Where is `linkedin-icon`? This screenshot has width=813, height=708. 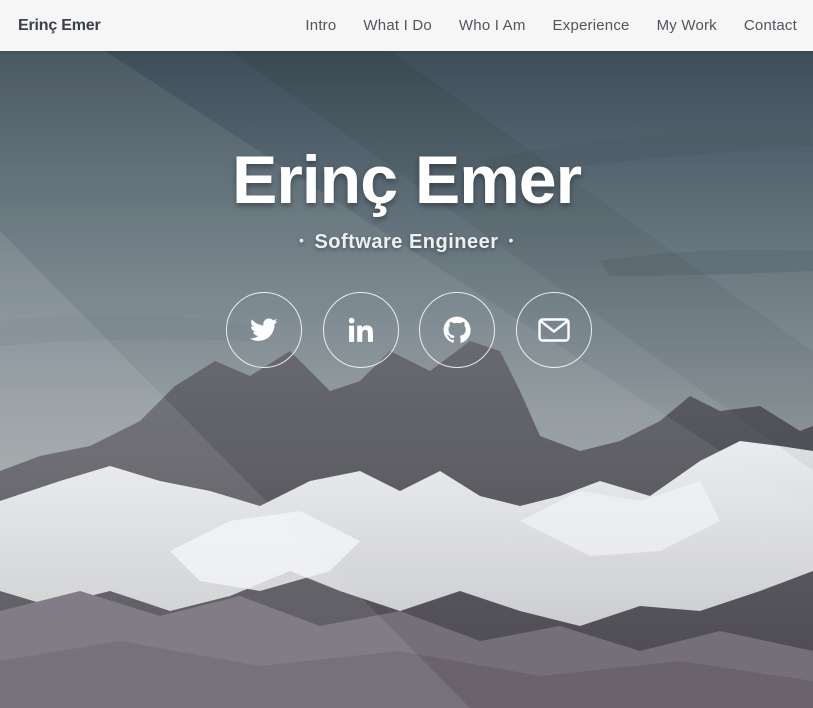
linkedin-icon is located at coordinates (360, 329).